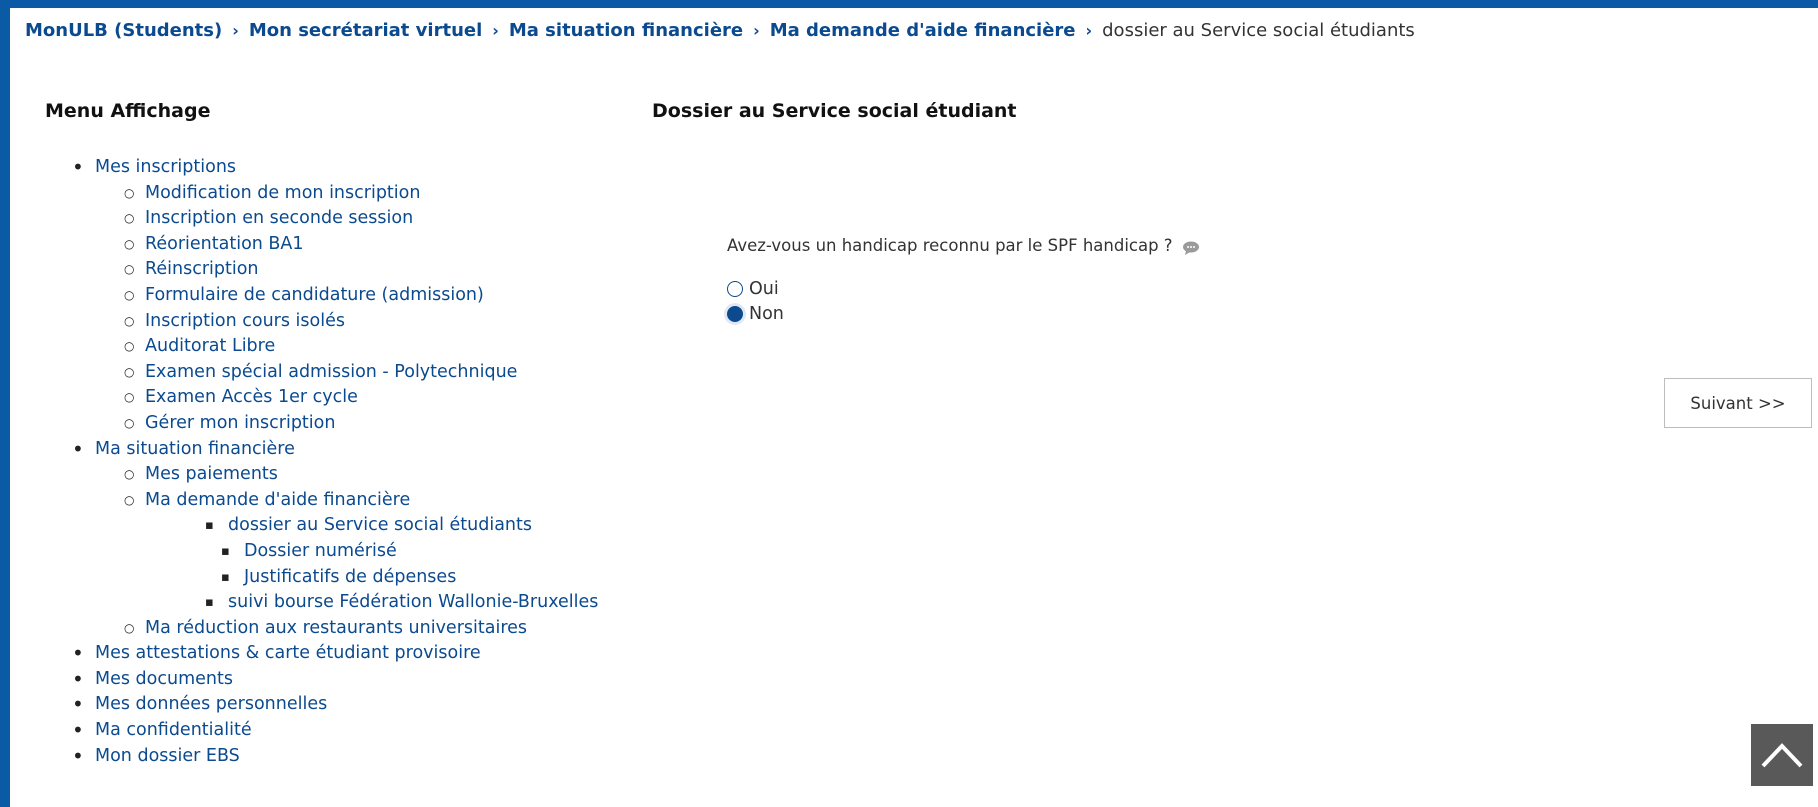 Image resolution: width=1818 pixels, height=807 pixels. I want to click on breadcrumb-current: dossier au Service social étudiants, so click(1258, 30).